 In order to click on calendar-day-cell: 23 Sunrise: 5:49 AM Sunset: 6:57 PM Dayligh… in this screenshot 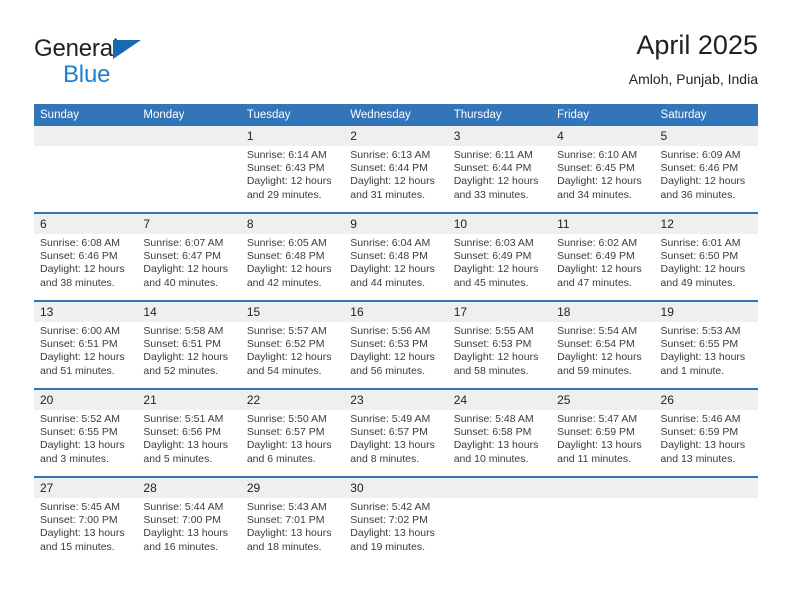, I will do `click(396, 432)`.